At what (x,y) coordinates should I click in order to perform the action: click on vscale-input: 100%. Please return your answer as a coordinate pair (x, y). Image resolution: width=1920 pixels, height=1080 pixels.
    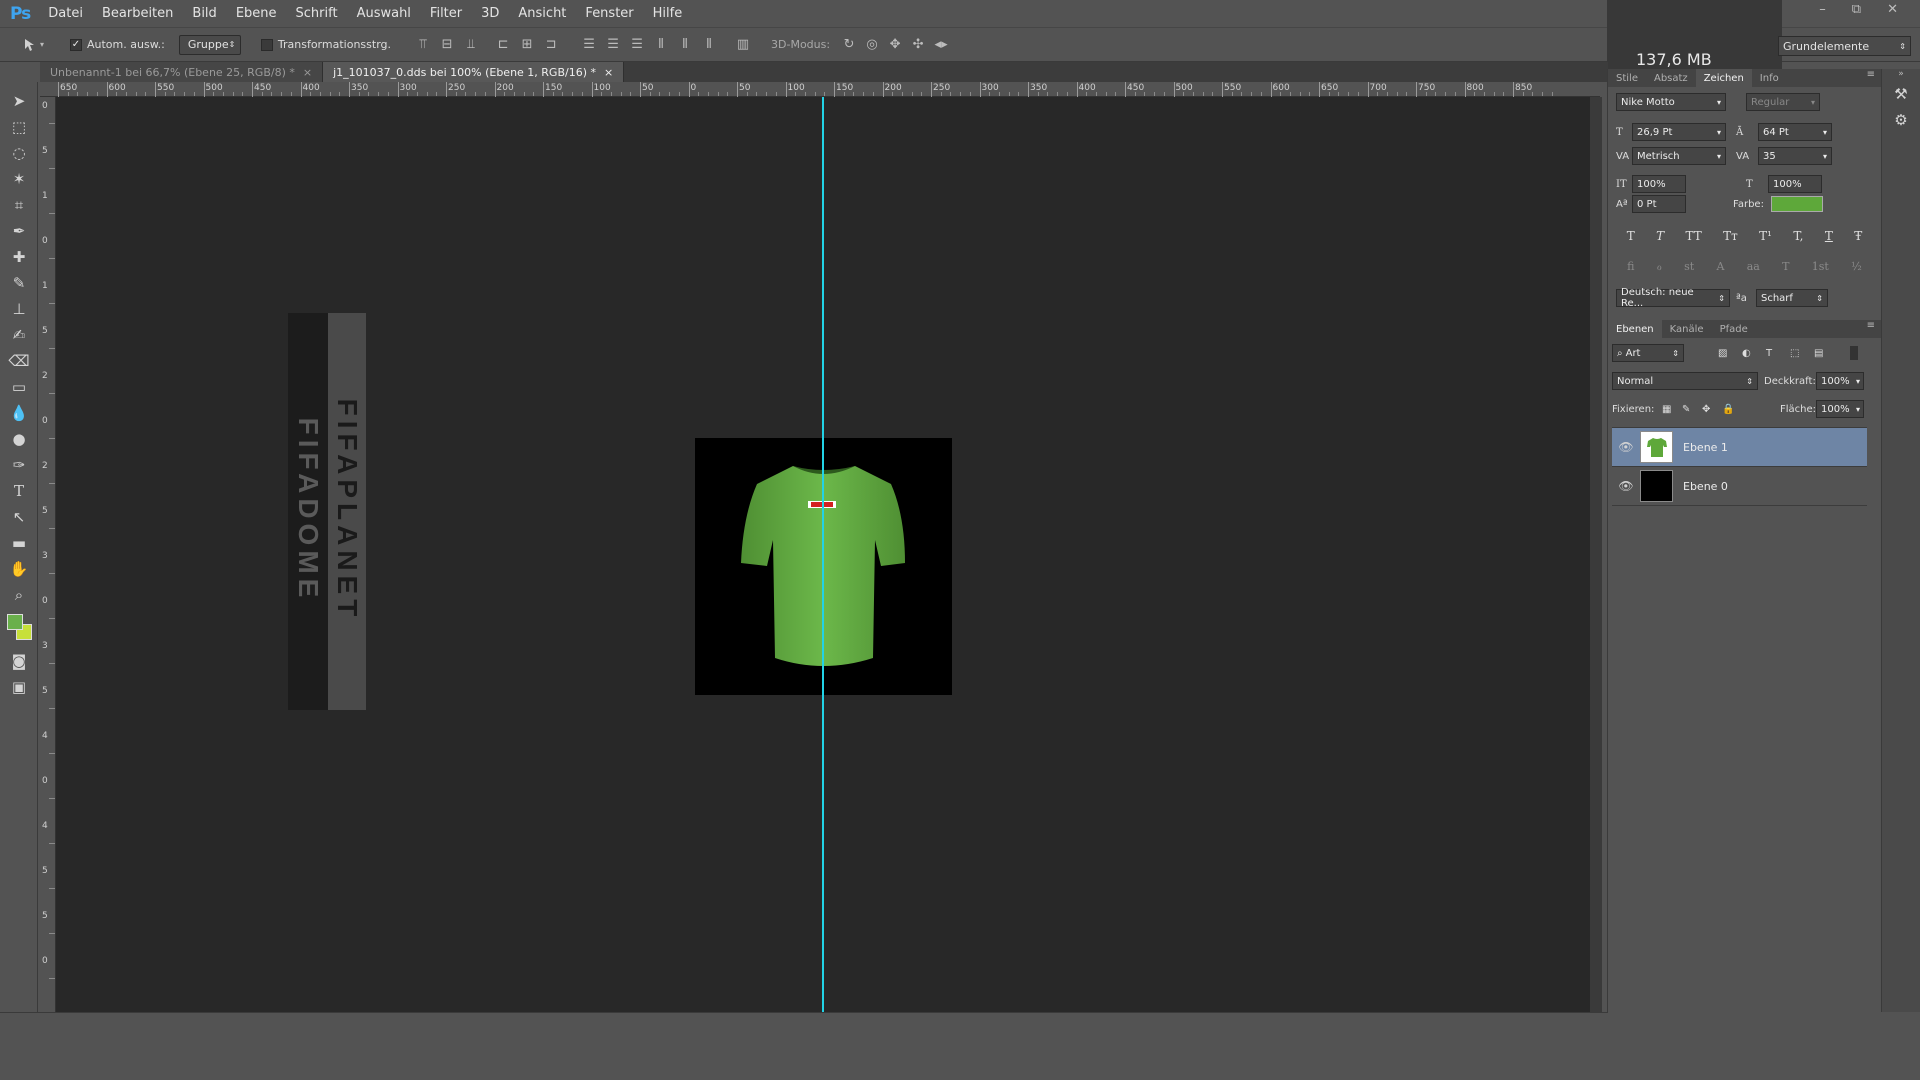
    Looking at the image, I should click on (1659, 184).